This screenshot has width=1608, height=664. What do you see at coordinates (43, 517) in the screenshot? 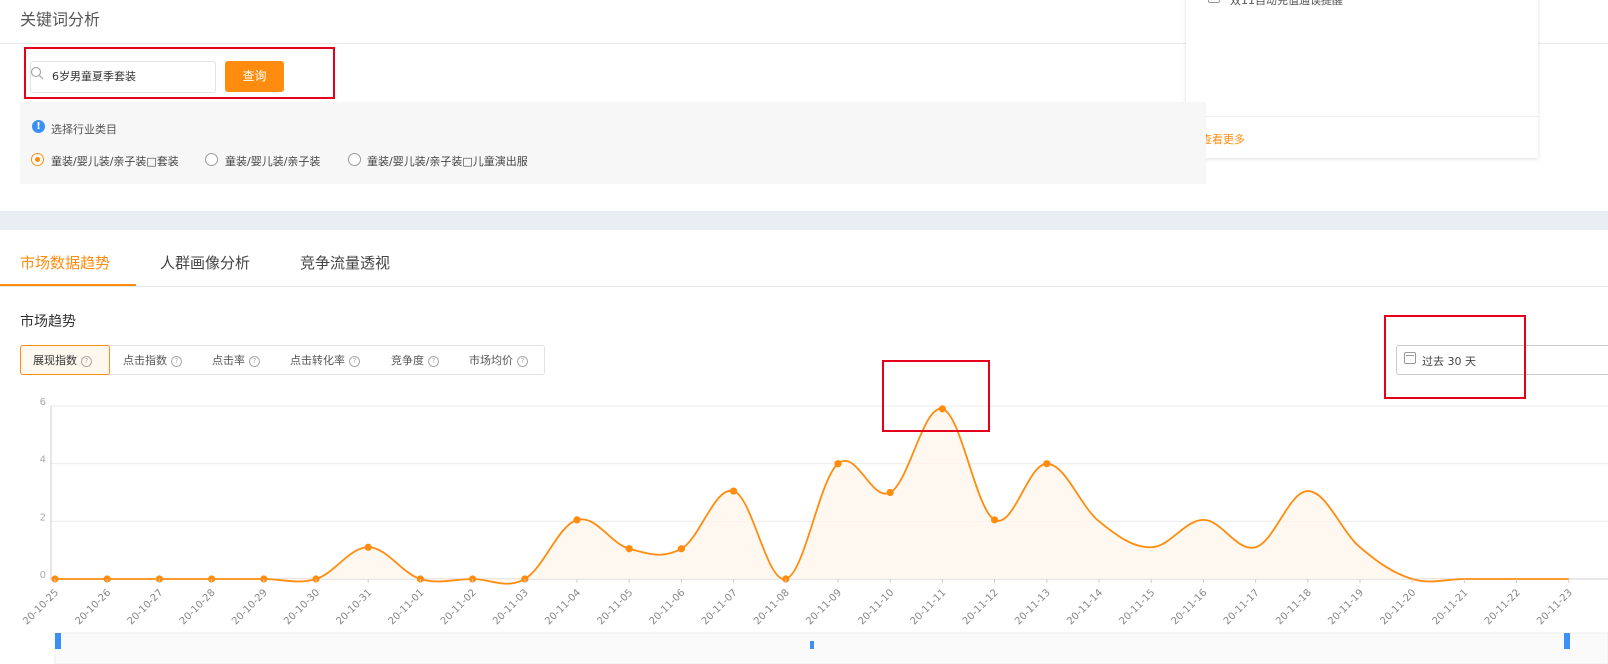
I see `y-tick-label: 2` at bounding box center [43, 517].